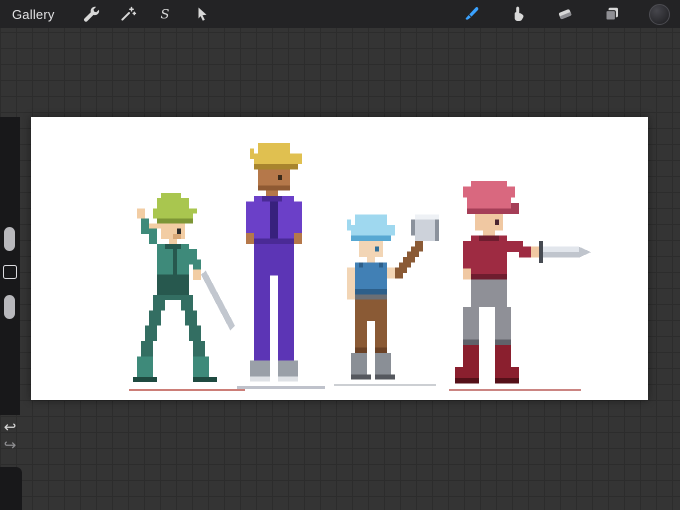 This screenshot has width=680, height=510. I want to click on color-button, so click(659, 14).